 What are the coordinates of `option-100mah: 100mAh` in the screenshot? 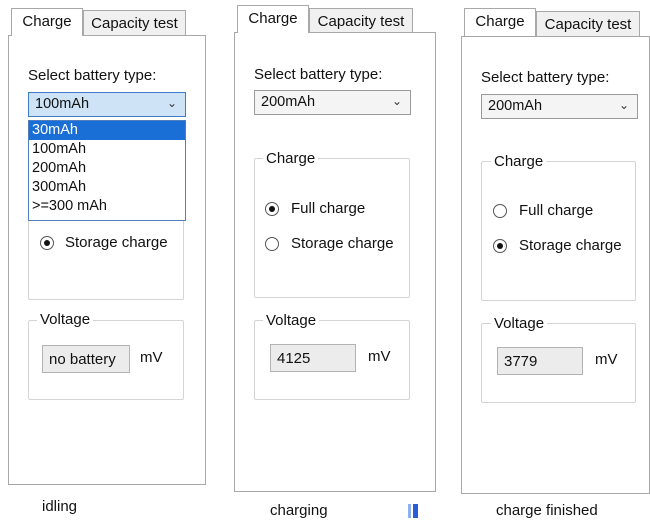 It's located at (107, 149).